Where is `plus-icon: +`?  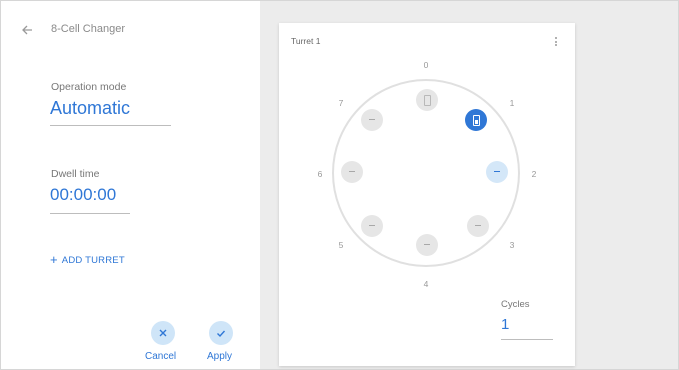
plus-icon: + is located at coordinates (54, 259).